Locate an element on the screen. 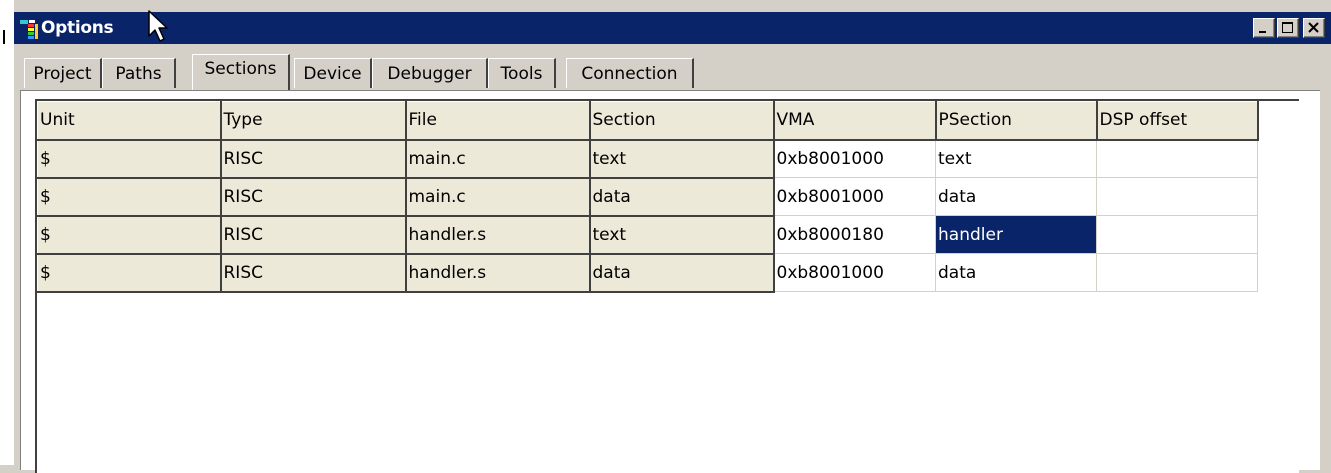  tab-debugger: Debugger is located at coordinates (430, 73).